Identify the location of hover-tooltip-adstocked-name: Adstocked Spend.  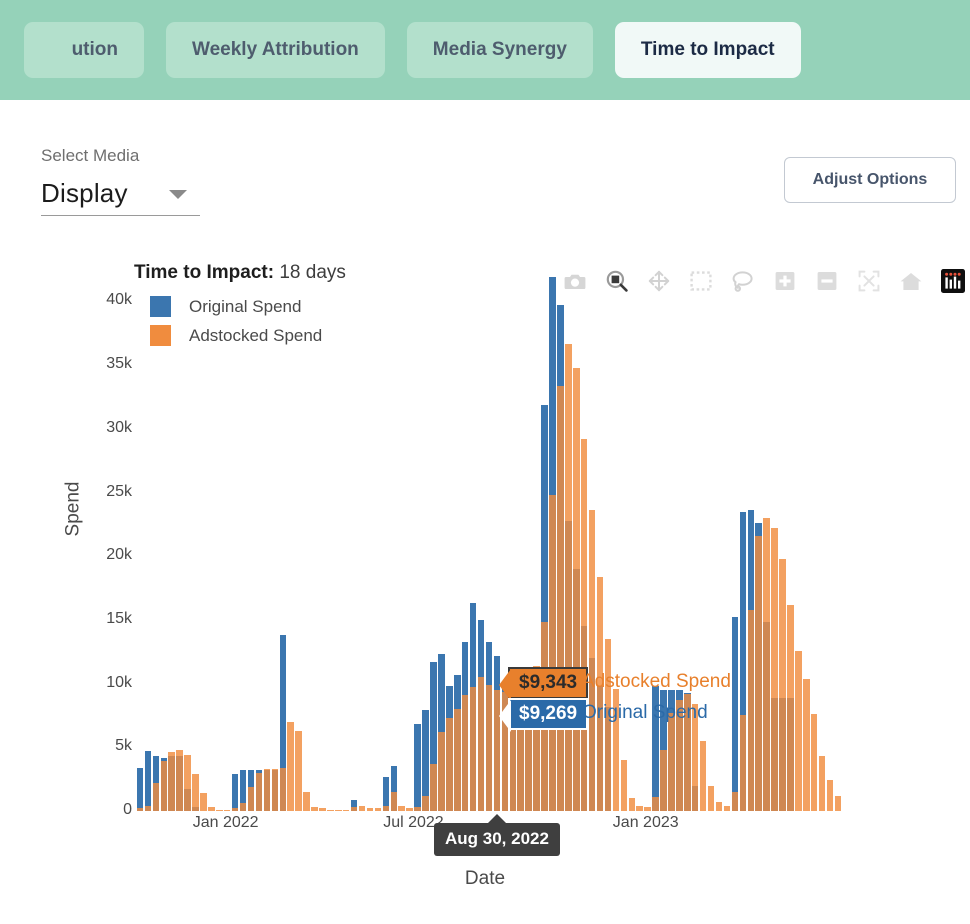
(656, 681).